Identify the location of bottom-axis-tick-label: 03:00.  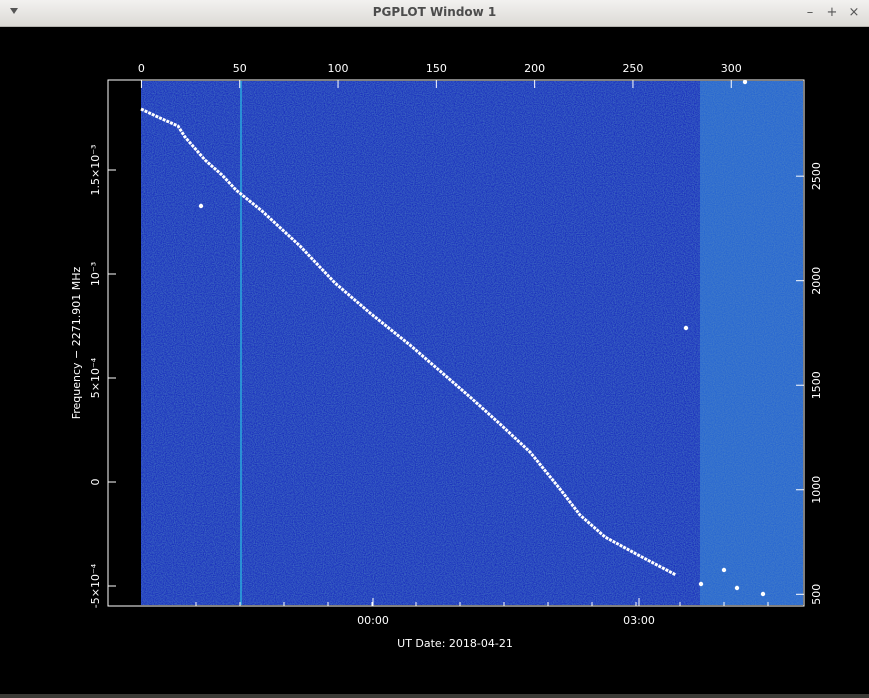
(639, 620).